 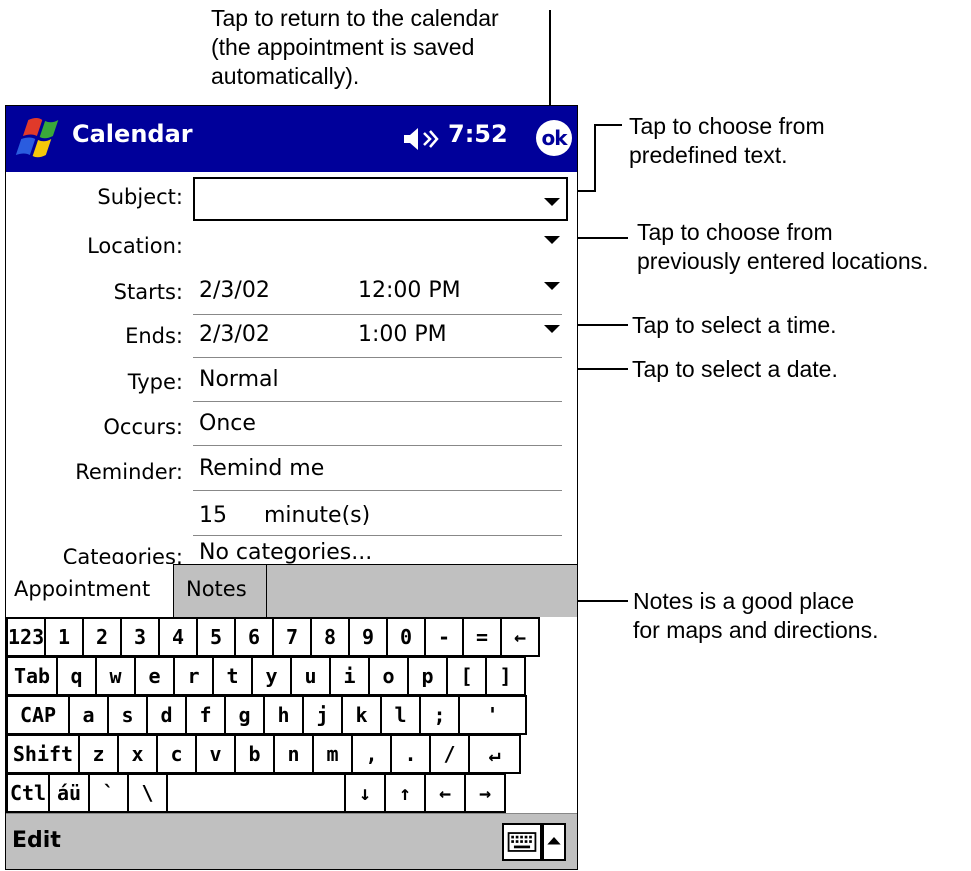 What do you see at coordinates (552, 202) in the screenshot?
I see `subject-dropdown-arrow-icon` at bounding box center [552, 202].